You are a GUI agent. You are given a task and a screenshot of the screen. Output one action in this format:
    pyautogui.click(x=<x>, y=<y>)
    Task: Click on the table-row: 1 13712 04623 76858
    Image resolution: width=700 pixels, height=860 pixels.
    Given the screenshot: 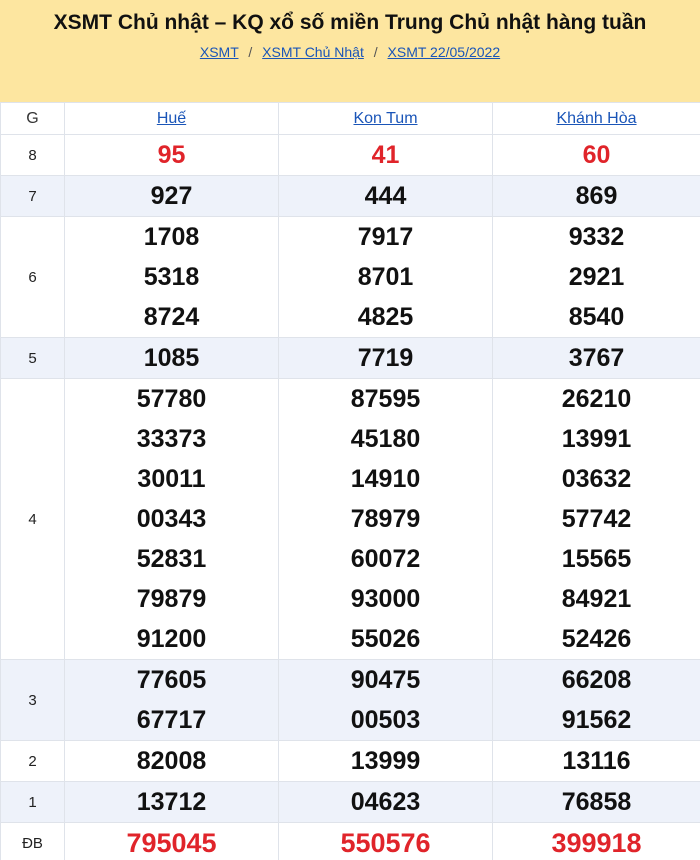 What is the action you would take?
    pyautogui.click(x=350, y=802)
    